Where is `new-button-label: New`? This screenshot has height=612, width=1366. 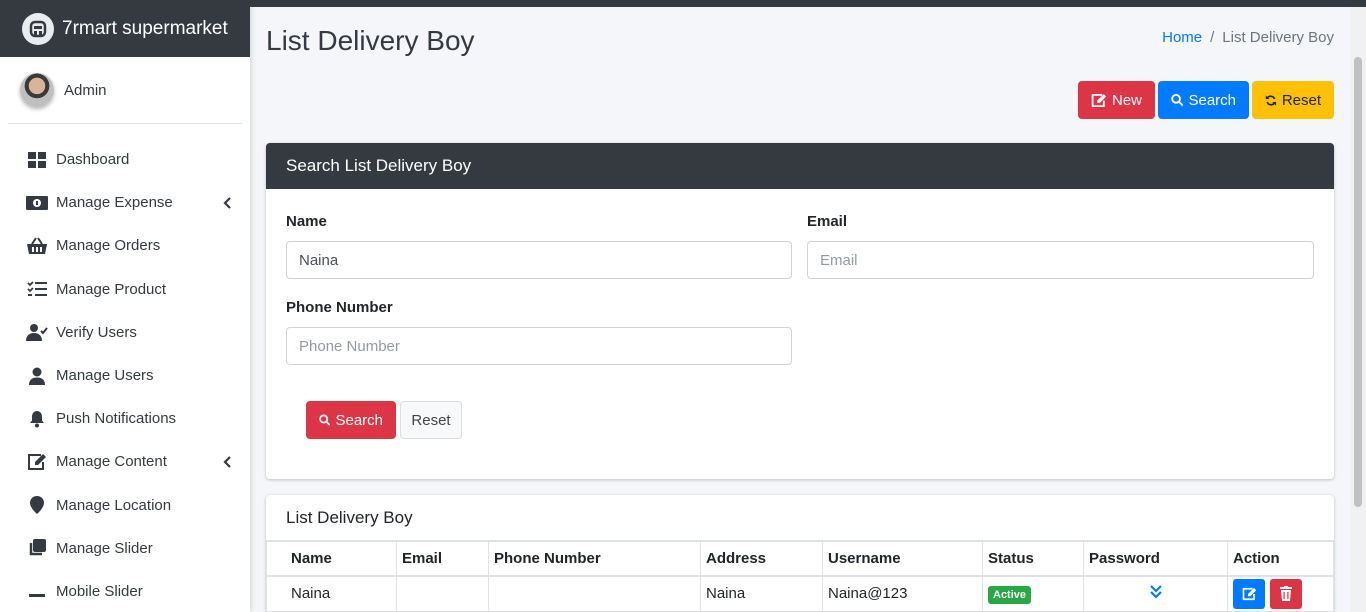 new-button-label: New is located at coordinates (1126, 100).